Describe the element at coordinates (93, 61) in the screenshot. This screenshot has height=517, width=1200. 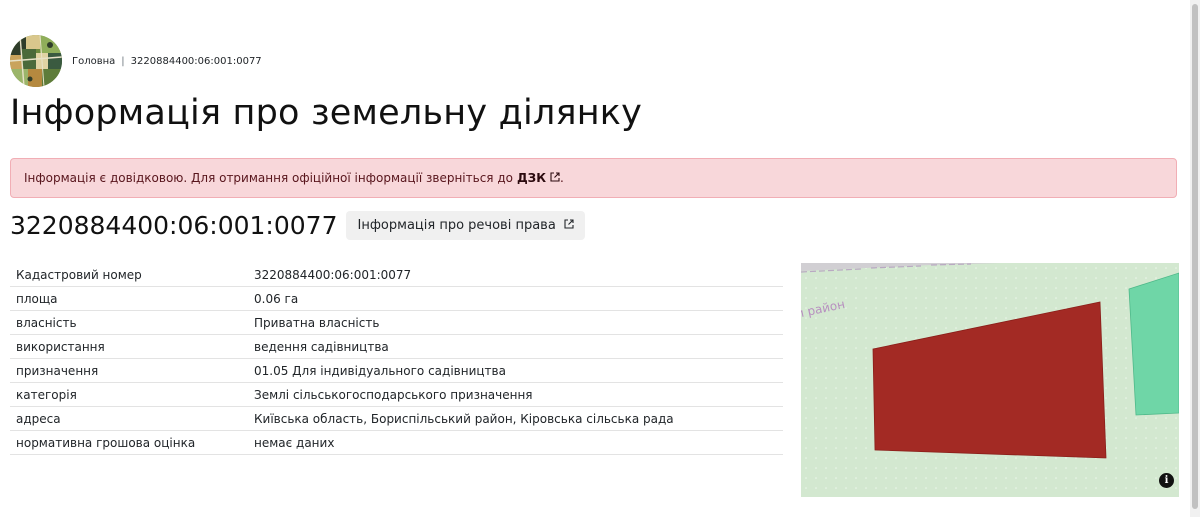
I see `breadcrumb-home: Головна` at that location.